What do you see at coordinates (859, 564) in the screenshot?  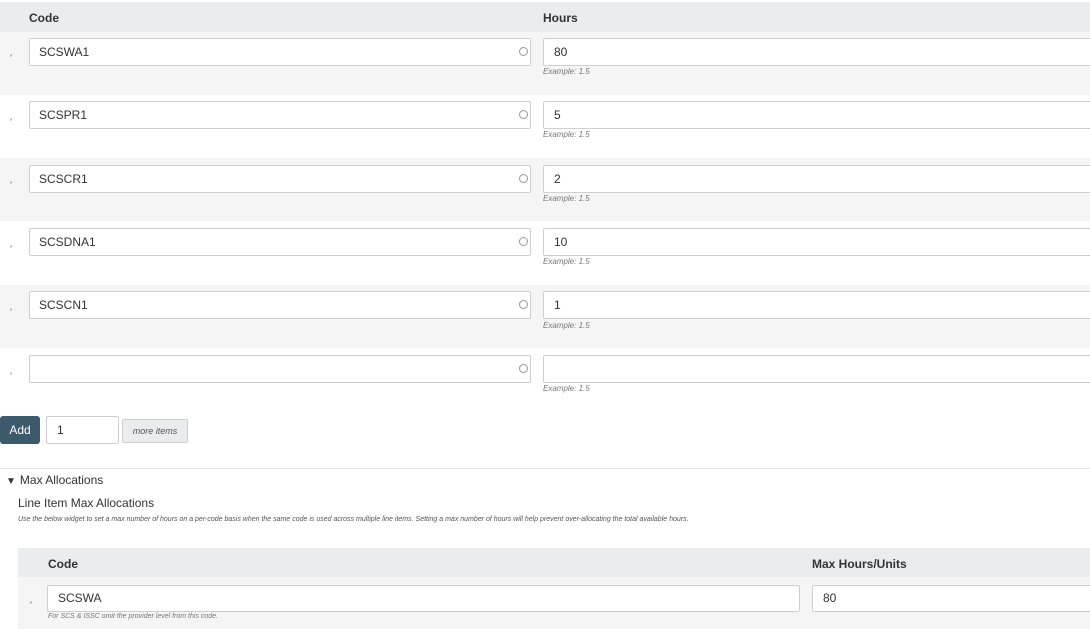 I see `max-hours-column-header: Max Hours/Units` at bounding box center [859, 564].